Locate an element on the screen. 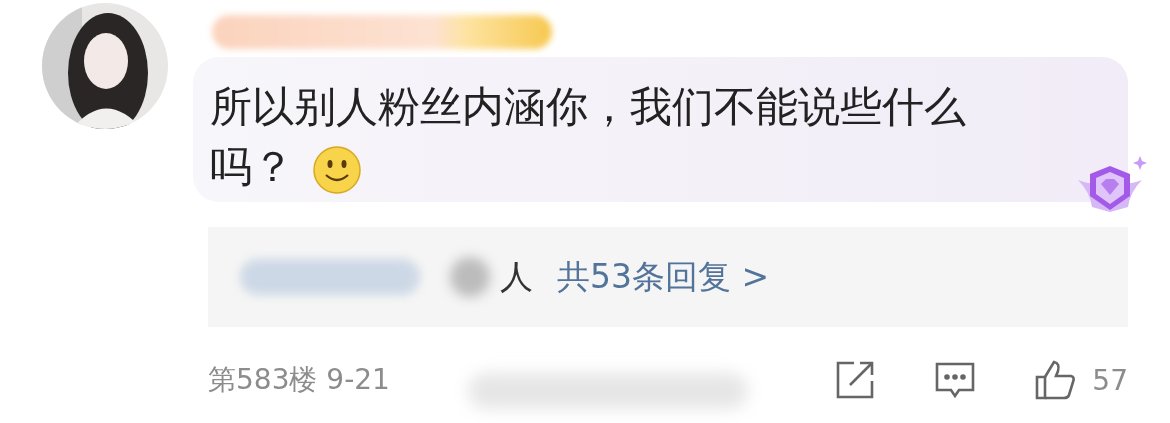 The height and width of the screenshot is (423, 1170). blurred-text-mark is located at coordinates (470, 277).